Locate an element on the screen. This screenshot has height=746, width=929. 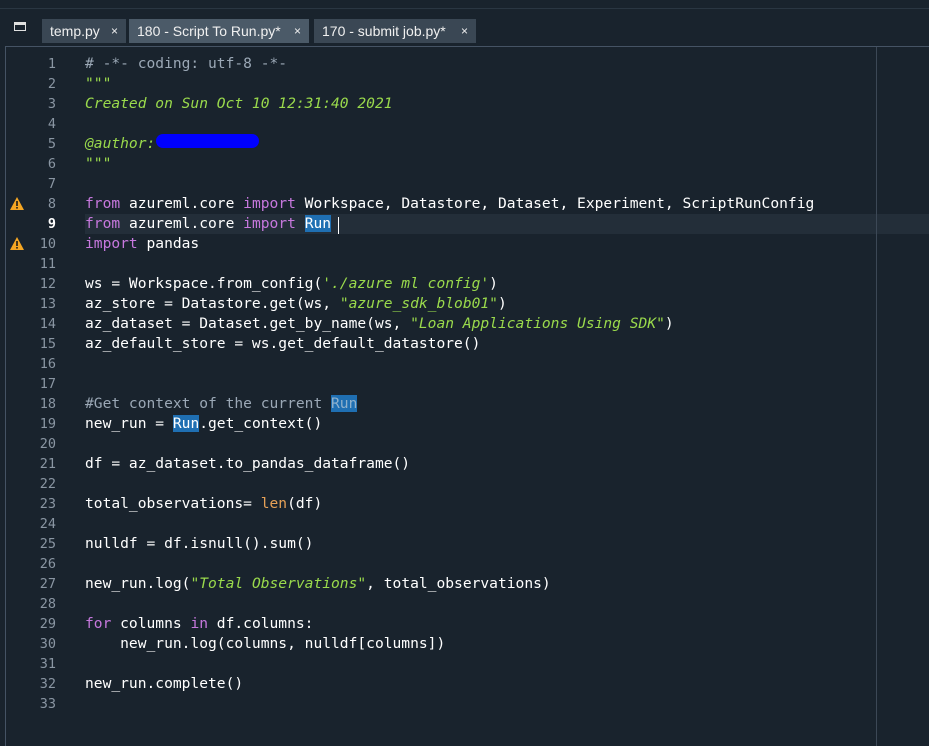
tab-script-to-run: 180 - Script To Run.py* × is located at coordinates (219, 31).